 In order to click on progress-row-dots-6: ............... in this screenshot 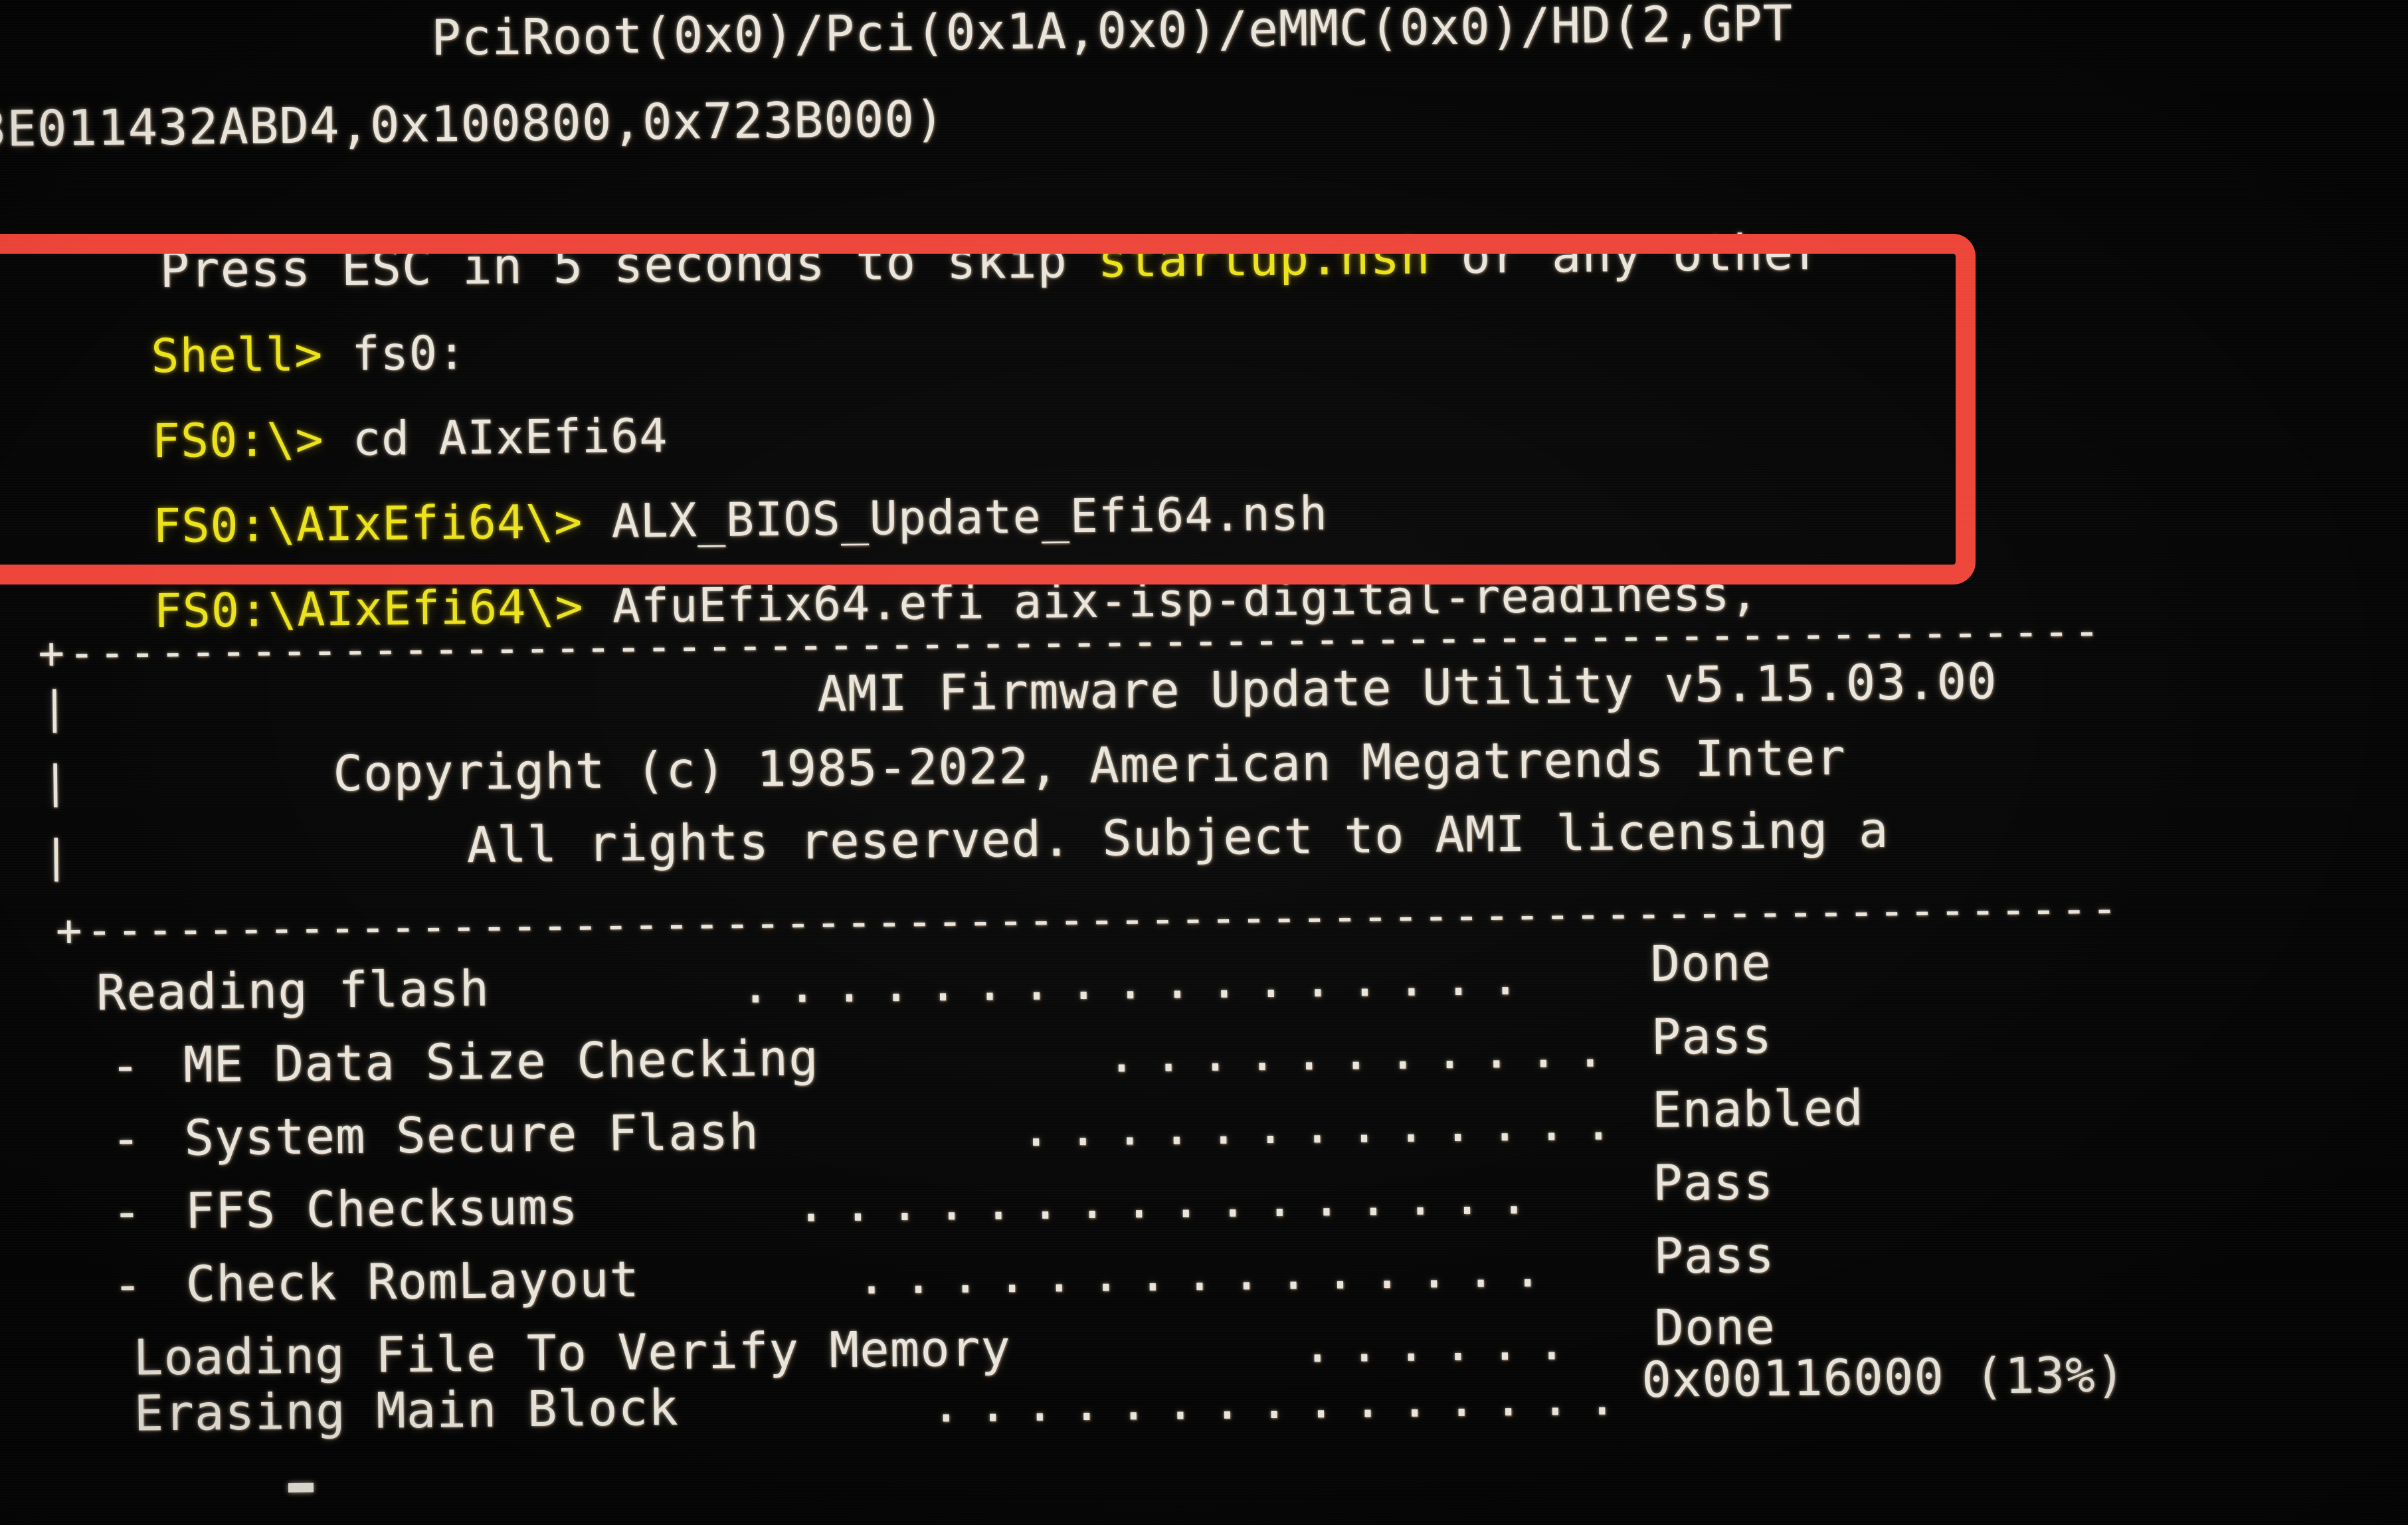, I will do `click(1283, 1401)`.